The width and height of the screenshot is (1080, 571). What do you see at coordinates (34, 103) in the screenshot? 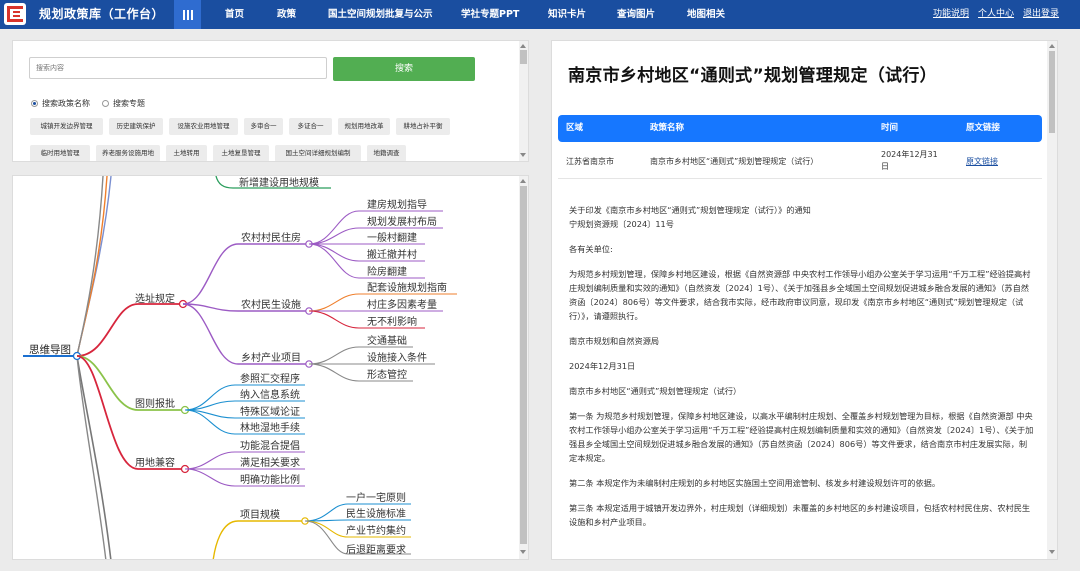
I see `radio-checked-icon` at bounding box center [34, 103].